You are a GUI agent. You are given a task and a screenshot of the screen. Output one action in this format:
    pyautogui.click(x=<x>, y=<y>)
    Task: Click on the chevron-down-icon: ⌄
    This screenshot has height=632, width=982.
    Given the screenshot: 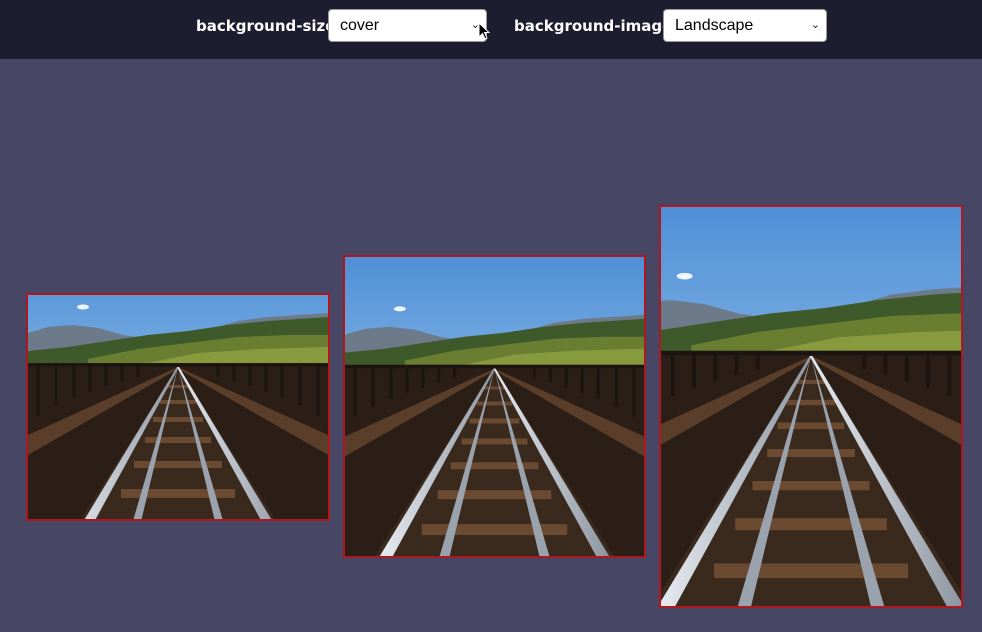 What is the action you would take?
    pyautogui.click(x=815, y=25)
    